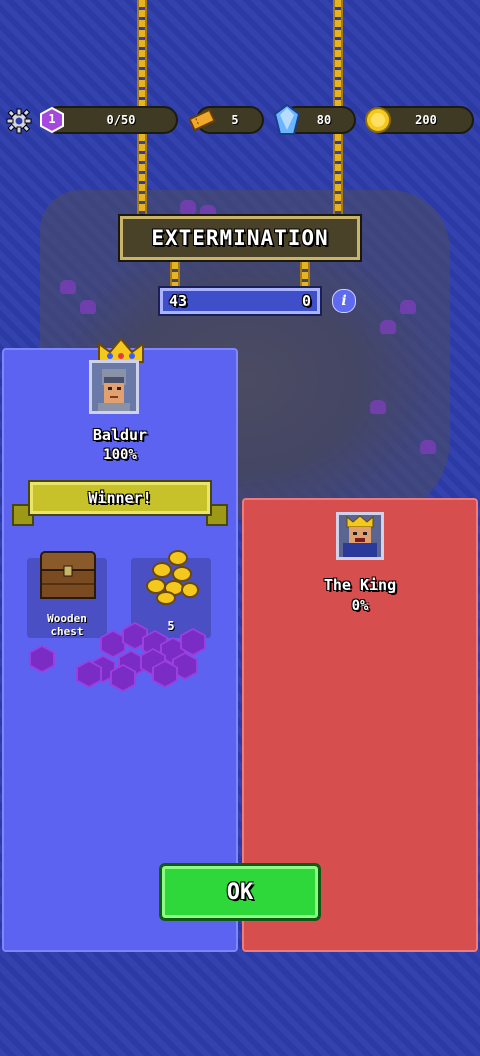 The width and height of the screenshot is (480, 1056). I want to click on chain-top-right, so click(338, 55).